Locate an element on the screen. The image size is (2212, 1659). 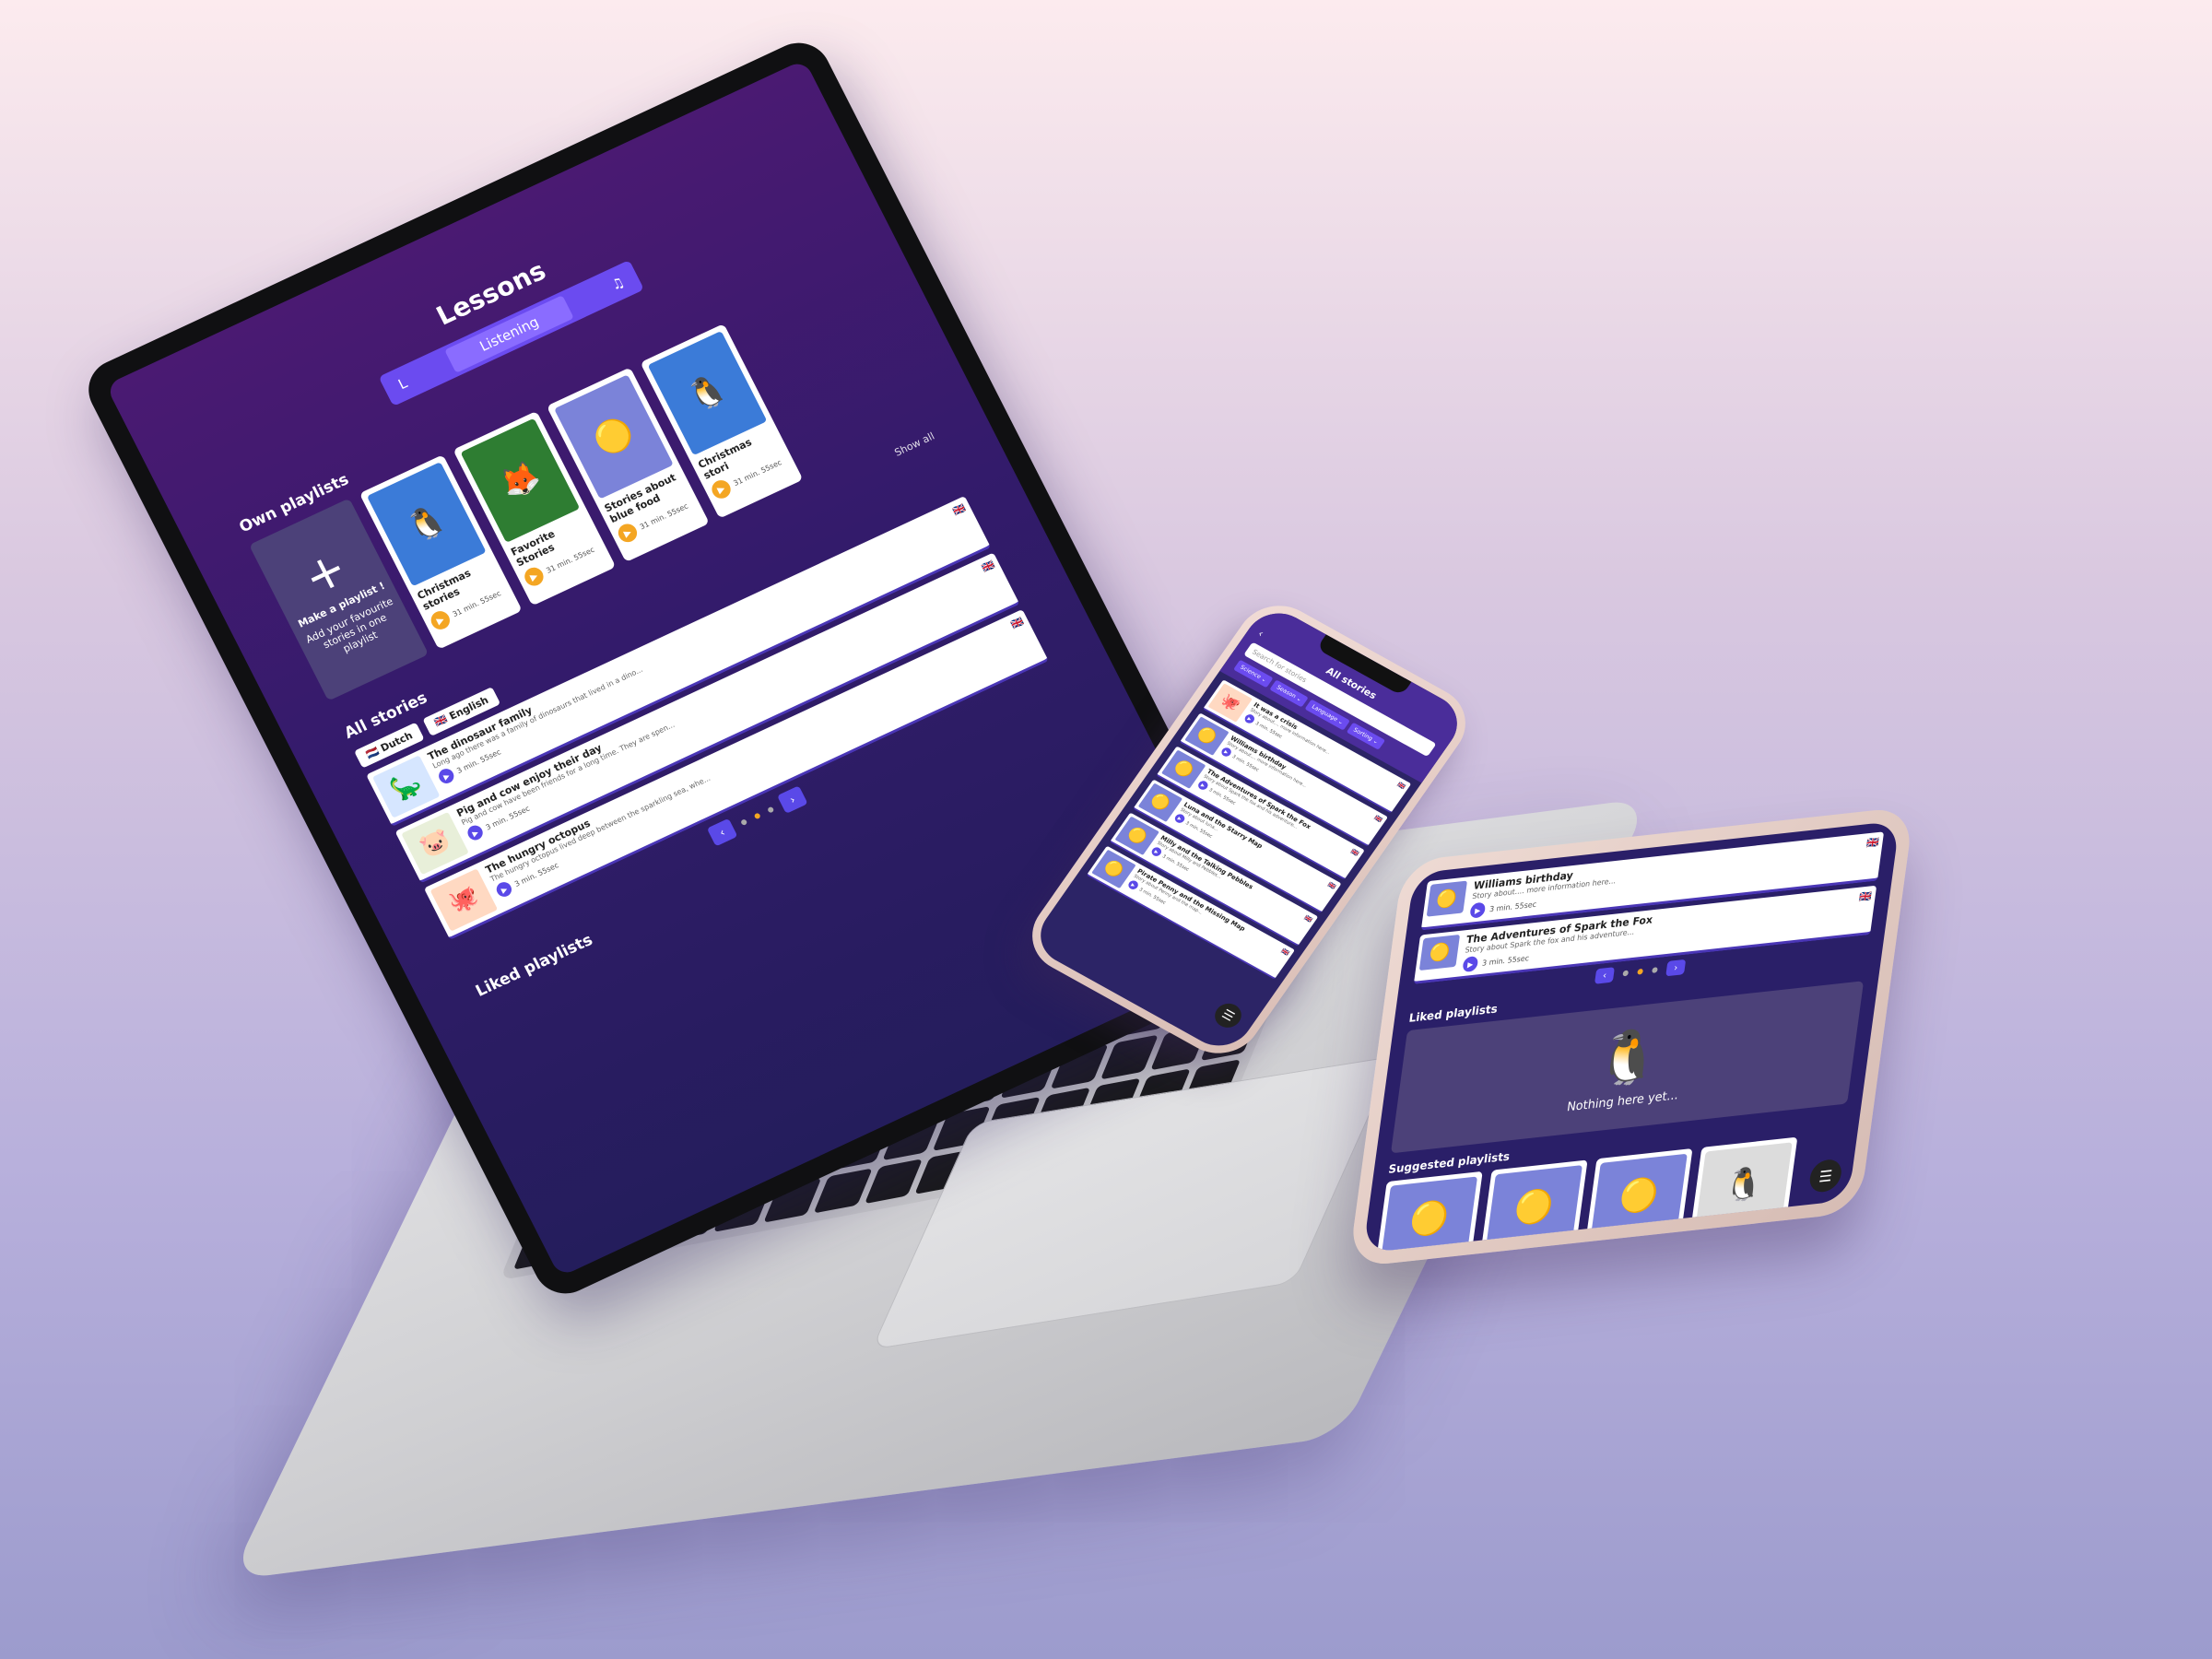
language-label: Dutch is located at coordinates (396, 742).